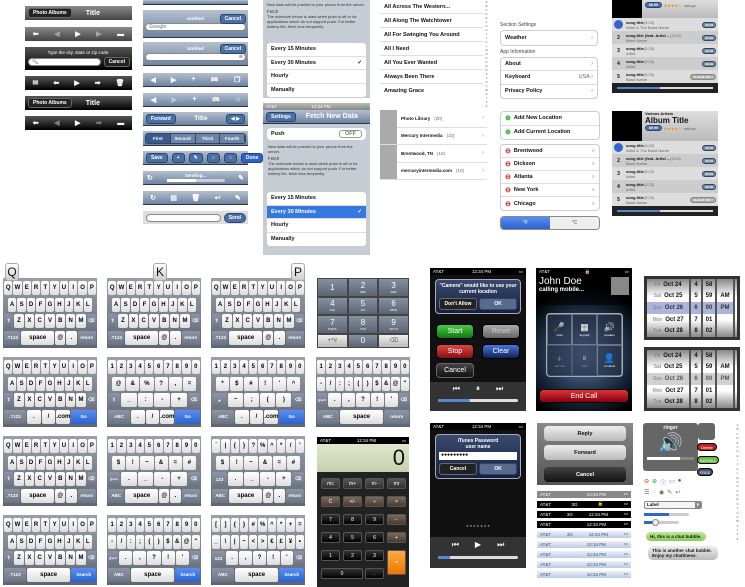 Image resolution: width=745 pixels, height=587 pixels. I want to click on previous-track-icon: ⏮, so click(455, 545).